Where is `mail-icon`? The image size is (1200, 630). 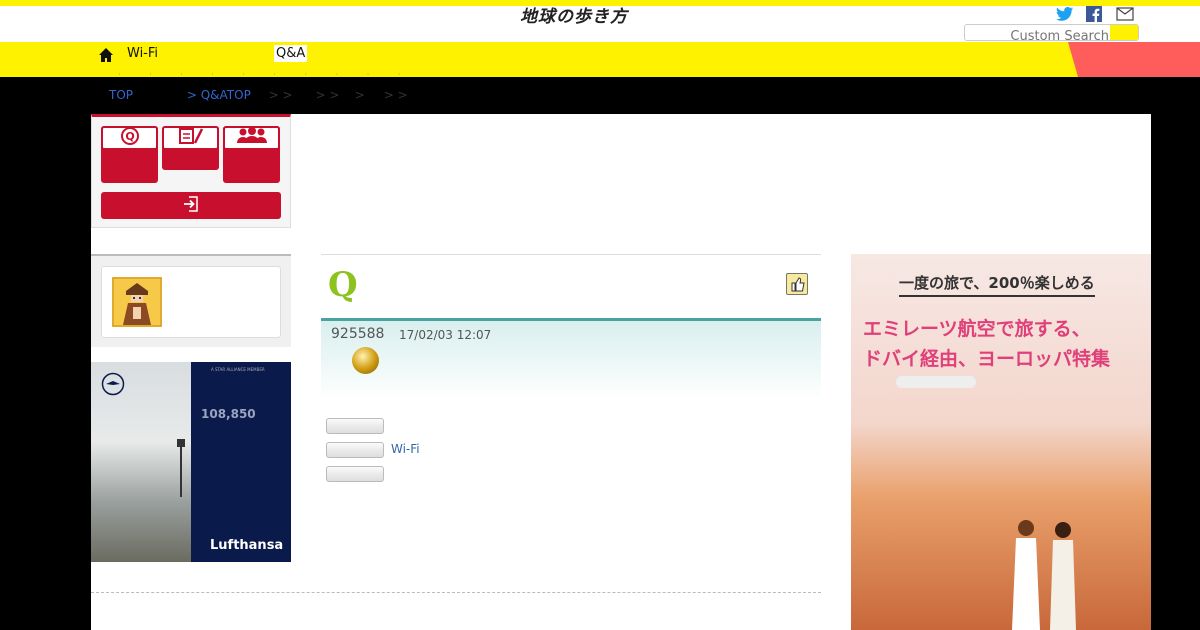
mail-icon is located at coordinates (1125, 14).